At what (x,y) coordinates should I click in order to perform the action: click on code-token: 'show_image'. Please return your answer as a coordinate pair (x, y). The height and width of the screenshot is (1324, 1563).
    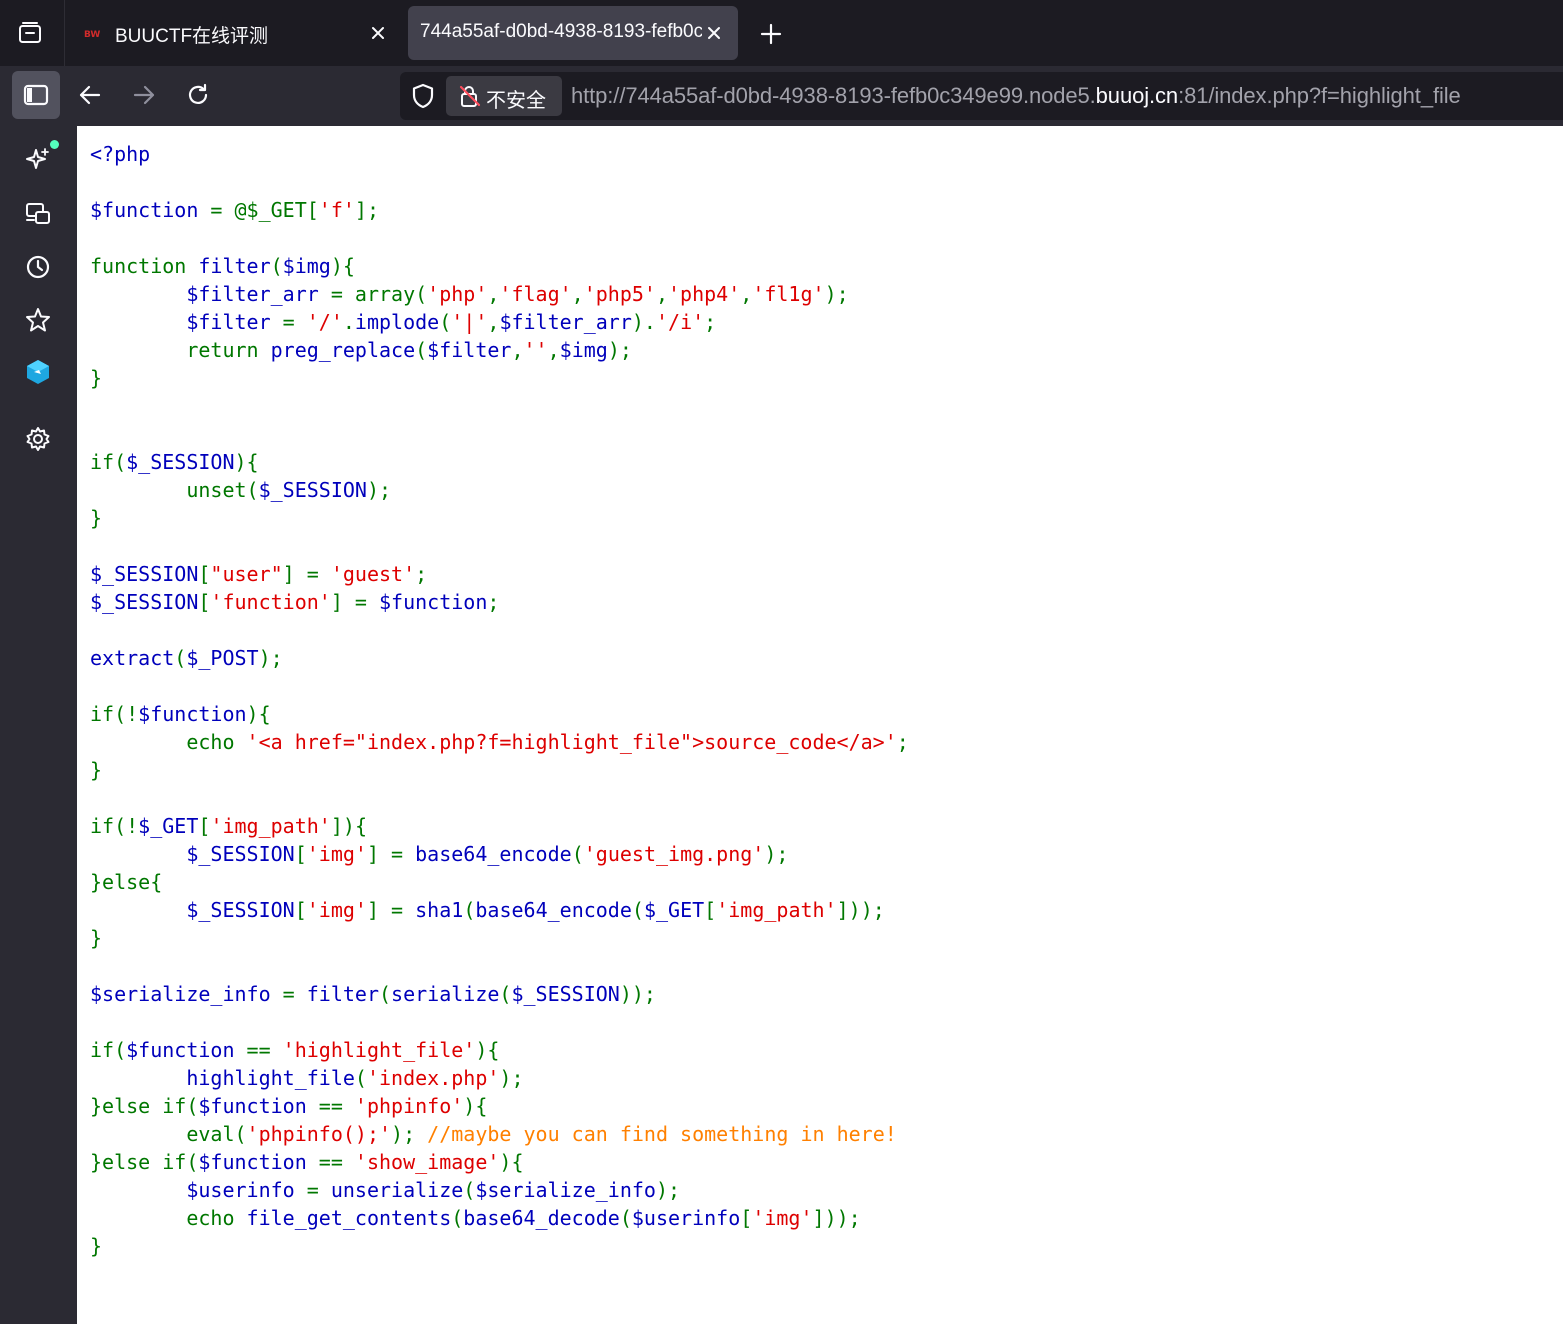
    Looking at the image, I should click on (427, 1162).